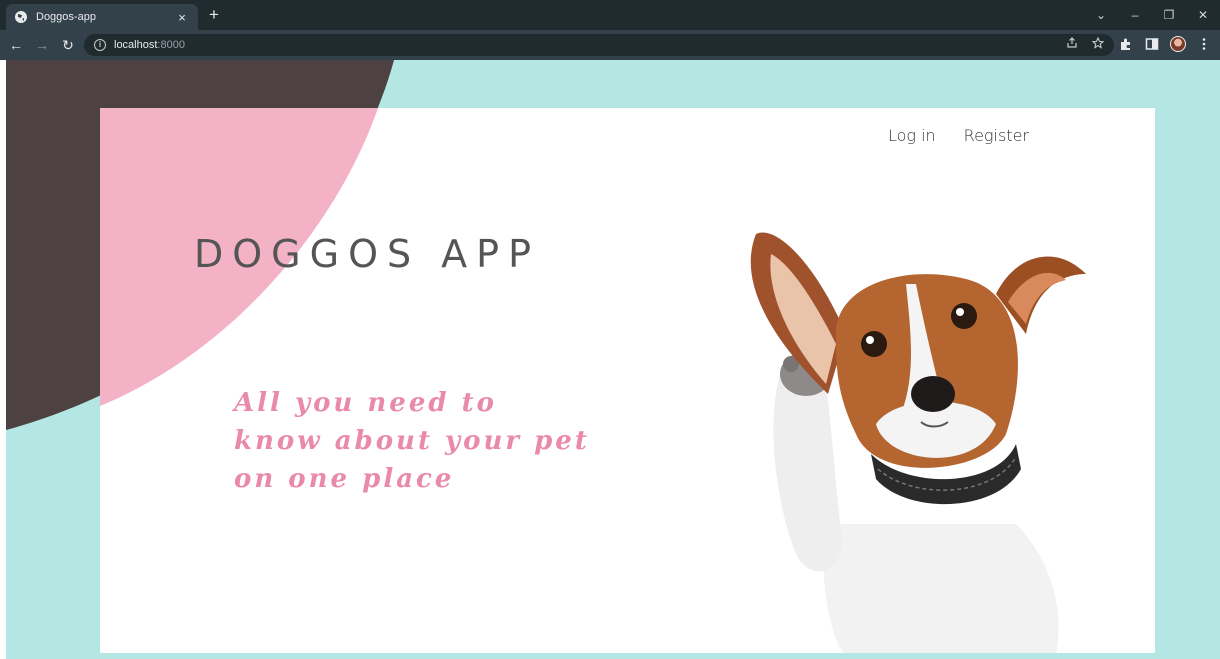 This screenshot has width=1220, height=659. Describe the element at coordinates (1203, 15) in the screenshot. I see `close-window-button: ✕` at that location.